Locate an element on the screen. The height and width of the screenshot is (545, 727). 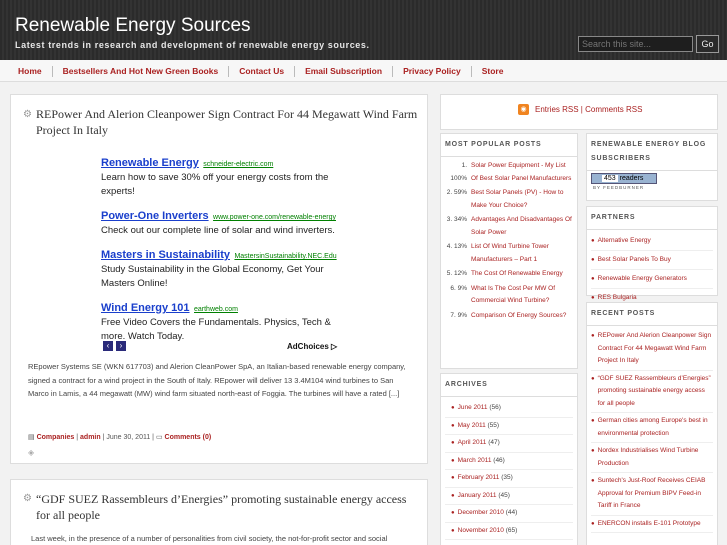
list-item: ● Renewable Energy Generators is located at coordinates (652, 279).